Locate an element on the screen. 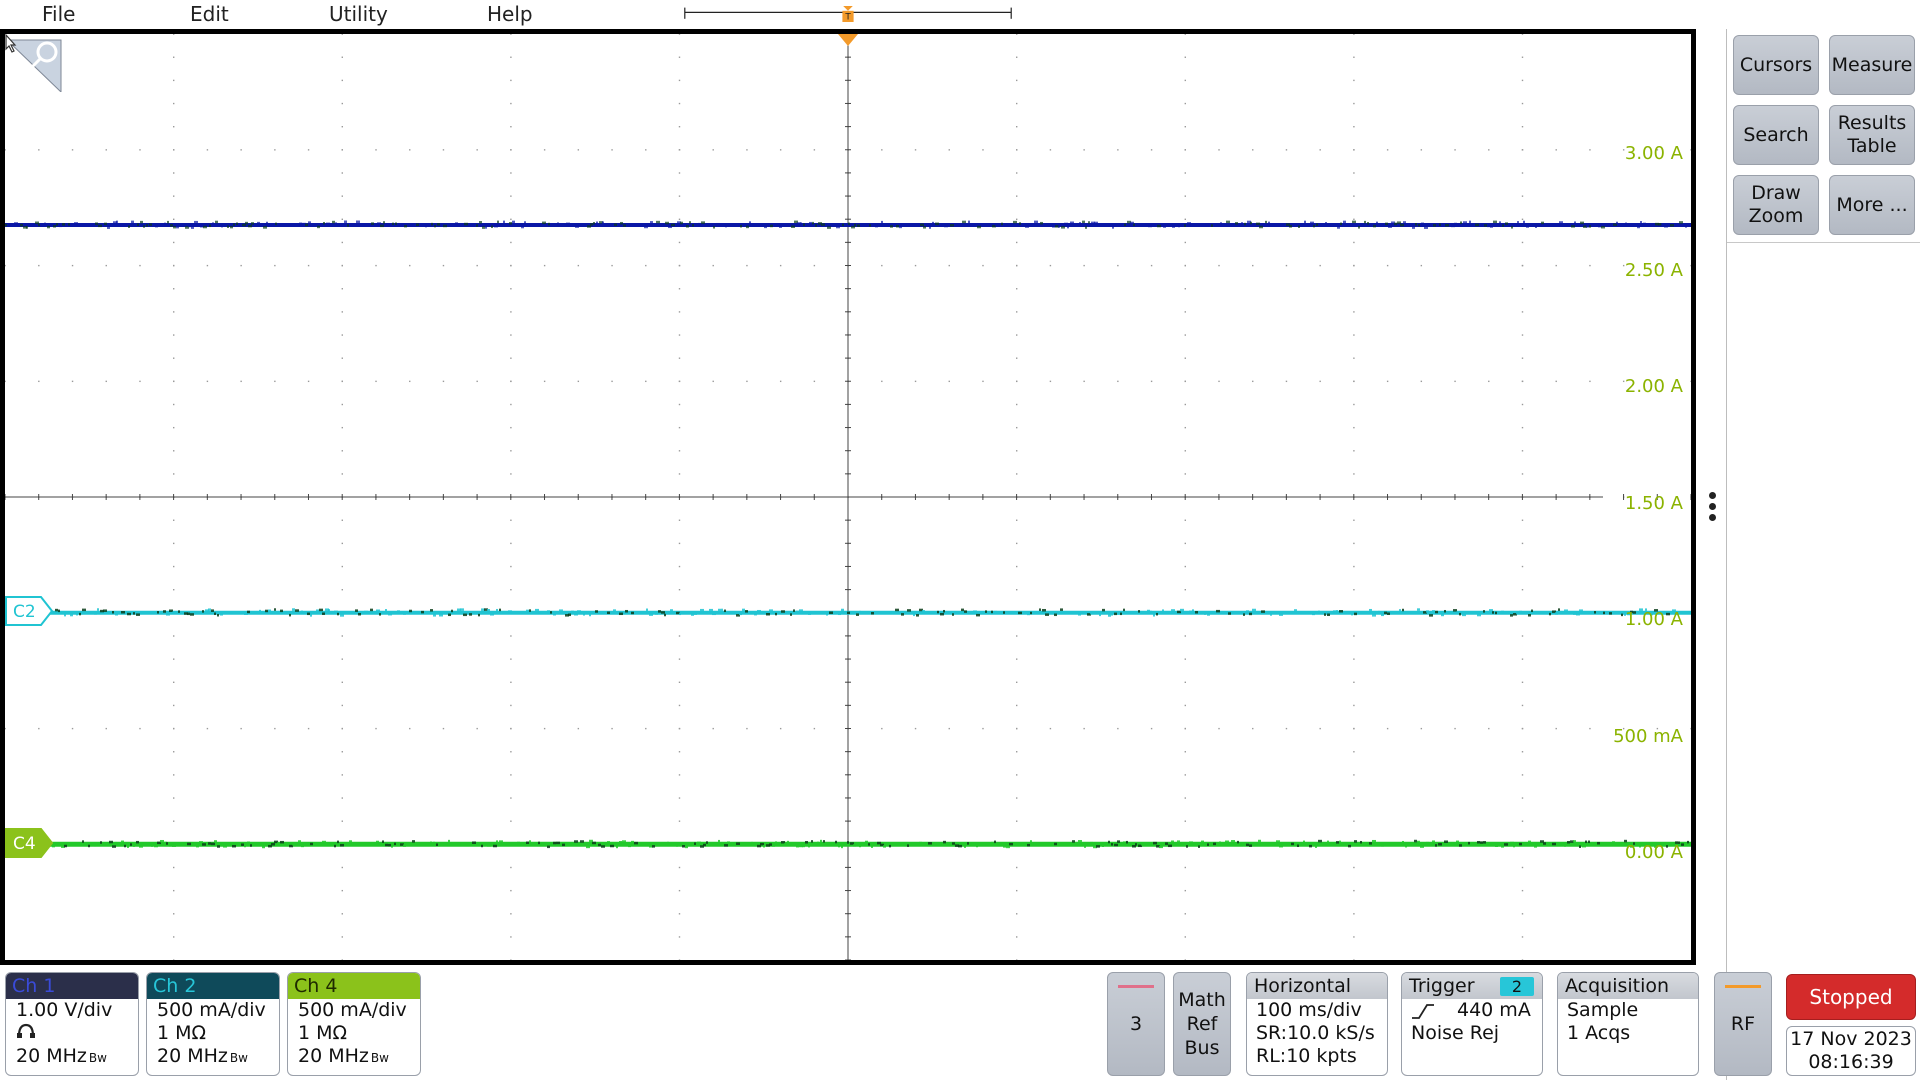  channel-4-offset-marker: C4 is located at coordinates (29, 843).